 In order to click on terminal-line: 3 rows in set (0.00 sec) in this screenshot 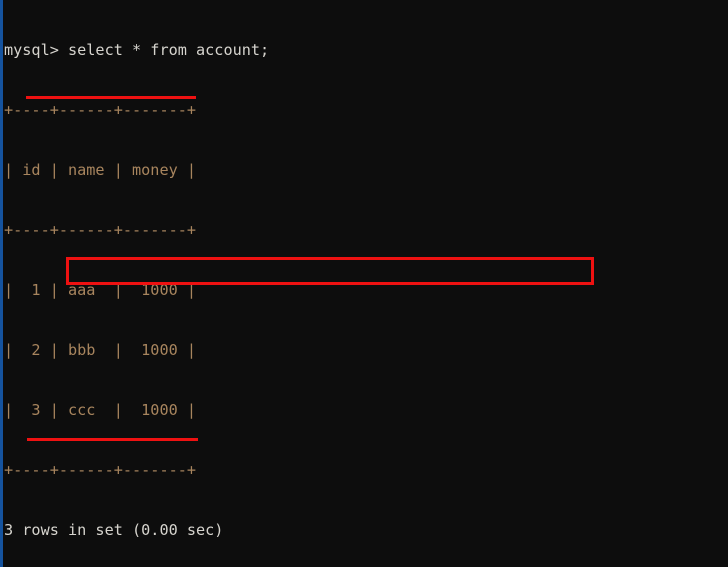, I will do `click(114, 530)`.